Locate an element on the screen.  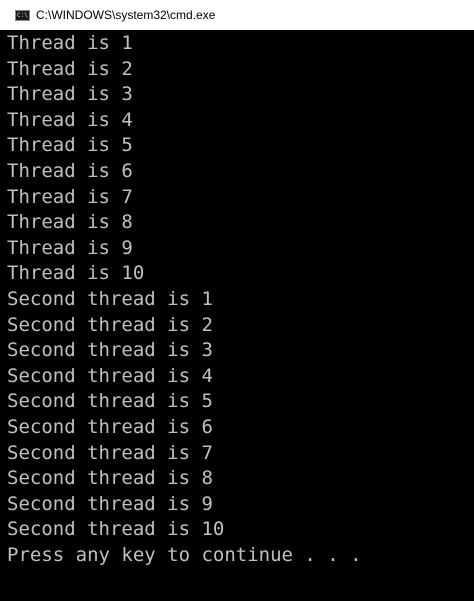
title-bar: C:\ C:\WINDOWS\system32\cmd.exe is located at coordinates (237, 15).